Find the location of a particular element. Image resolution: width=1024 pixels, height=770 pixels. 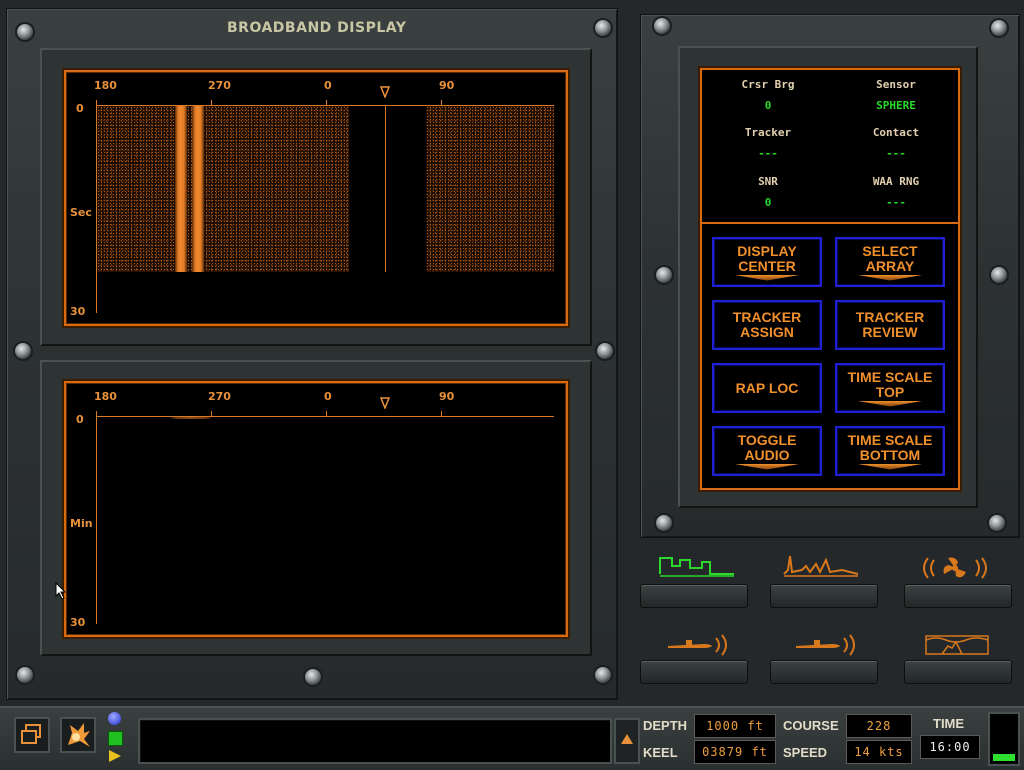

green-indicator-icon is located at coordinates (115, 738).